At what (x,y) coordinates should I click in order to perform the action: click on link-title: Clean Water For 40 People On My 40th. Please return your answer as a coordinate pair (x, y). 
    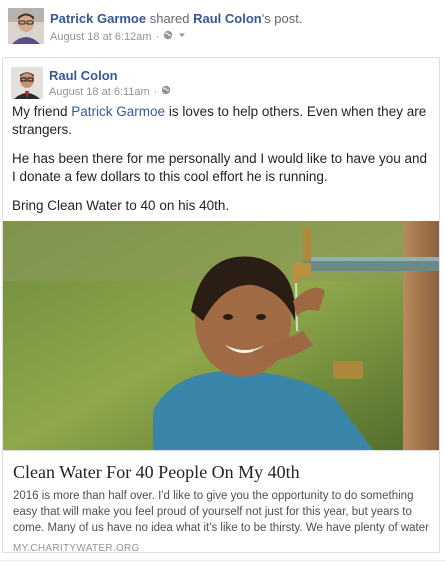
    Looking at the image, I should click on (221, 472).